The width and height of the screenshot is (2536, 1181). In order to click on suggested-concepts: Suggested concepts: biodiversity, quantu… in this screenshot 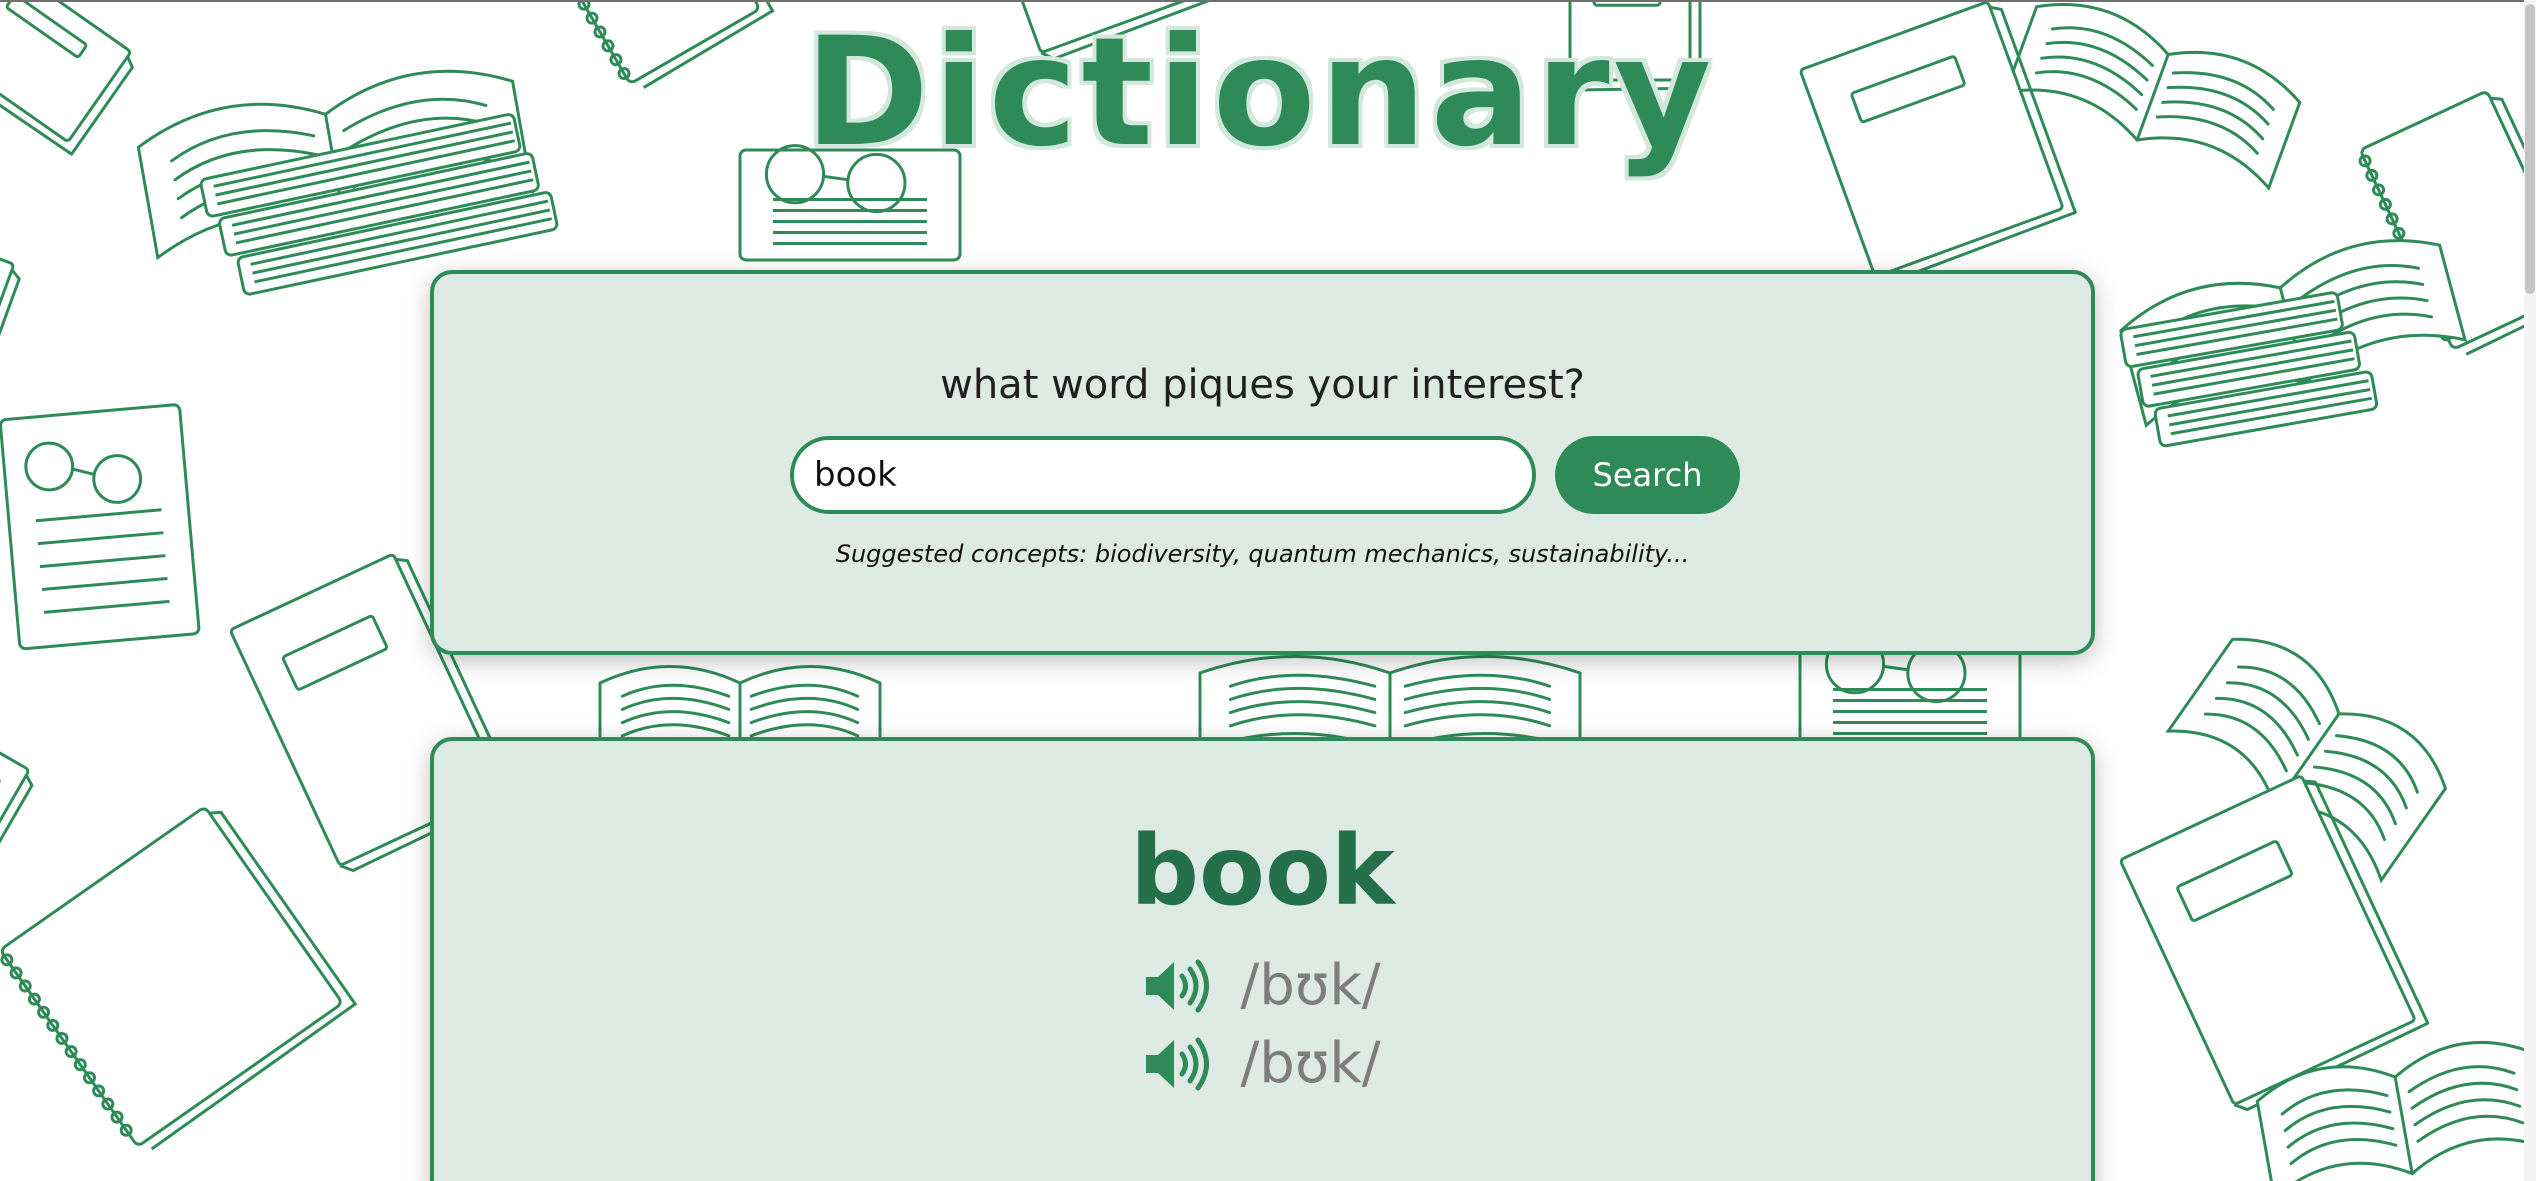, I will do `click(1262, 554)`.